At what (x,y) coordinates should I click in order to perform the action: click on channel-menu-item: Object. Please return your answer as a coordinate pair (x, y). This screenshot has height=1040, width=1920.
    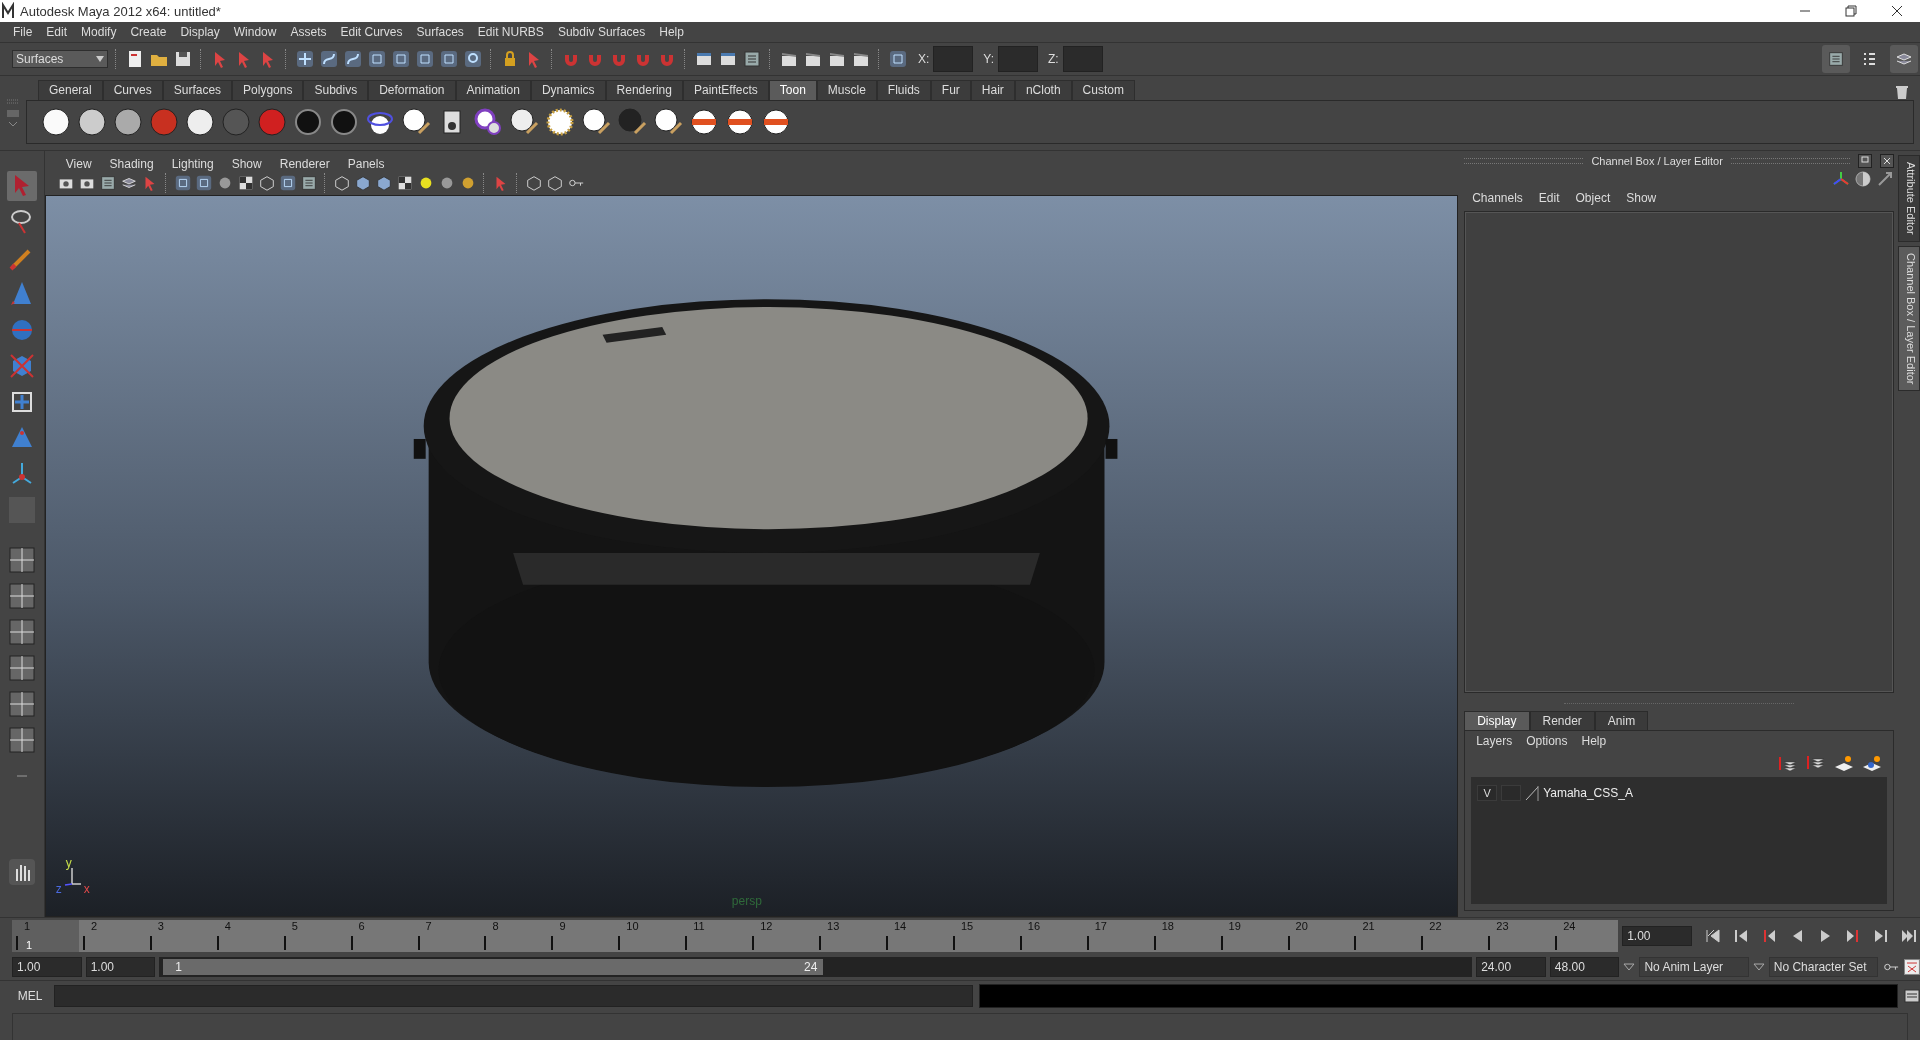
    Looking at the image, I should click on (1593, 198).